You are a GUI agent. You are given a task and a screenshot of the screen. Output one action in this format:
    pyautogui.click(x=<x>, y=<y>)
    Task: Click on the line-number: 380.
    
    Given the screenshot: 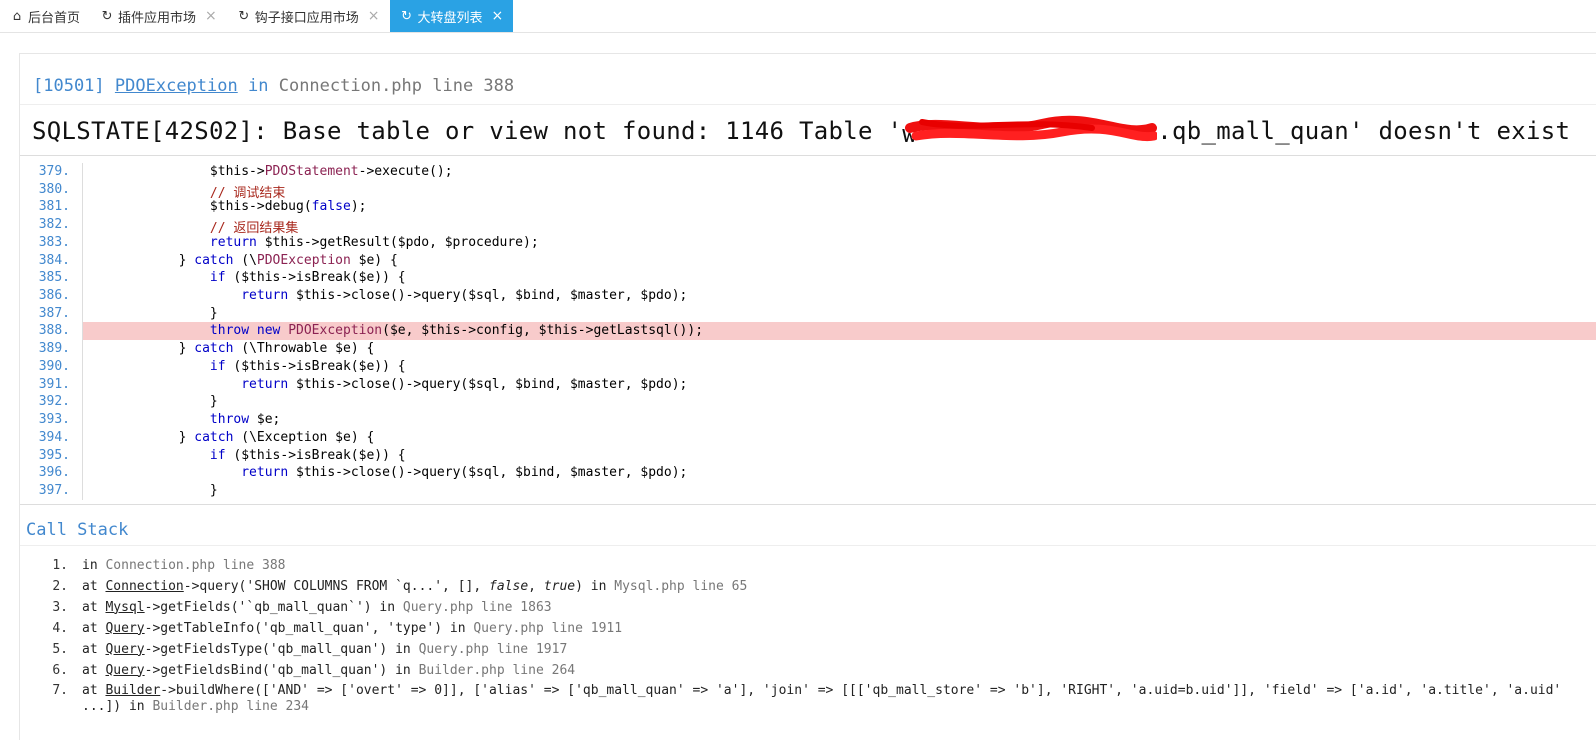 What is the action you would take?
    pyautogui.click(x=54, y=189)
    